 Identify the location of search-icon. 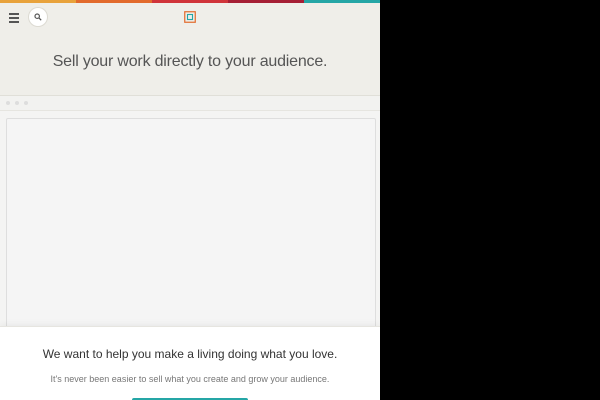
(38, 17).